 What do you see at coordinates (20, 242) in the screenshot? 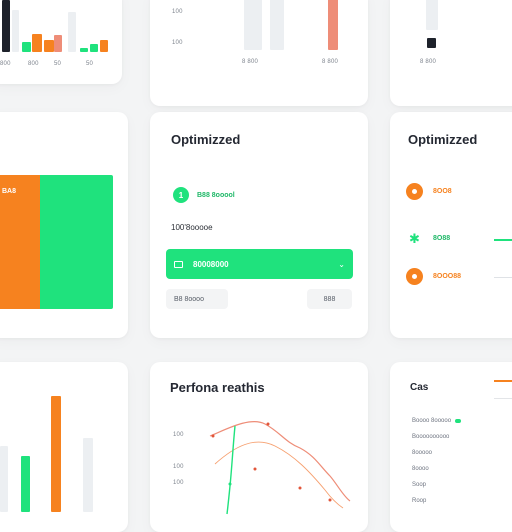
I see `orange-block` at bounding box center [20, 242].